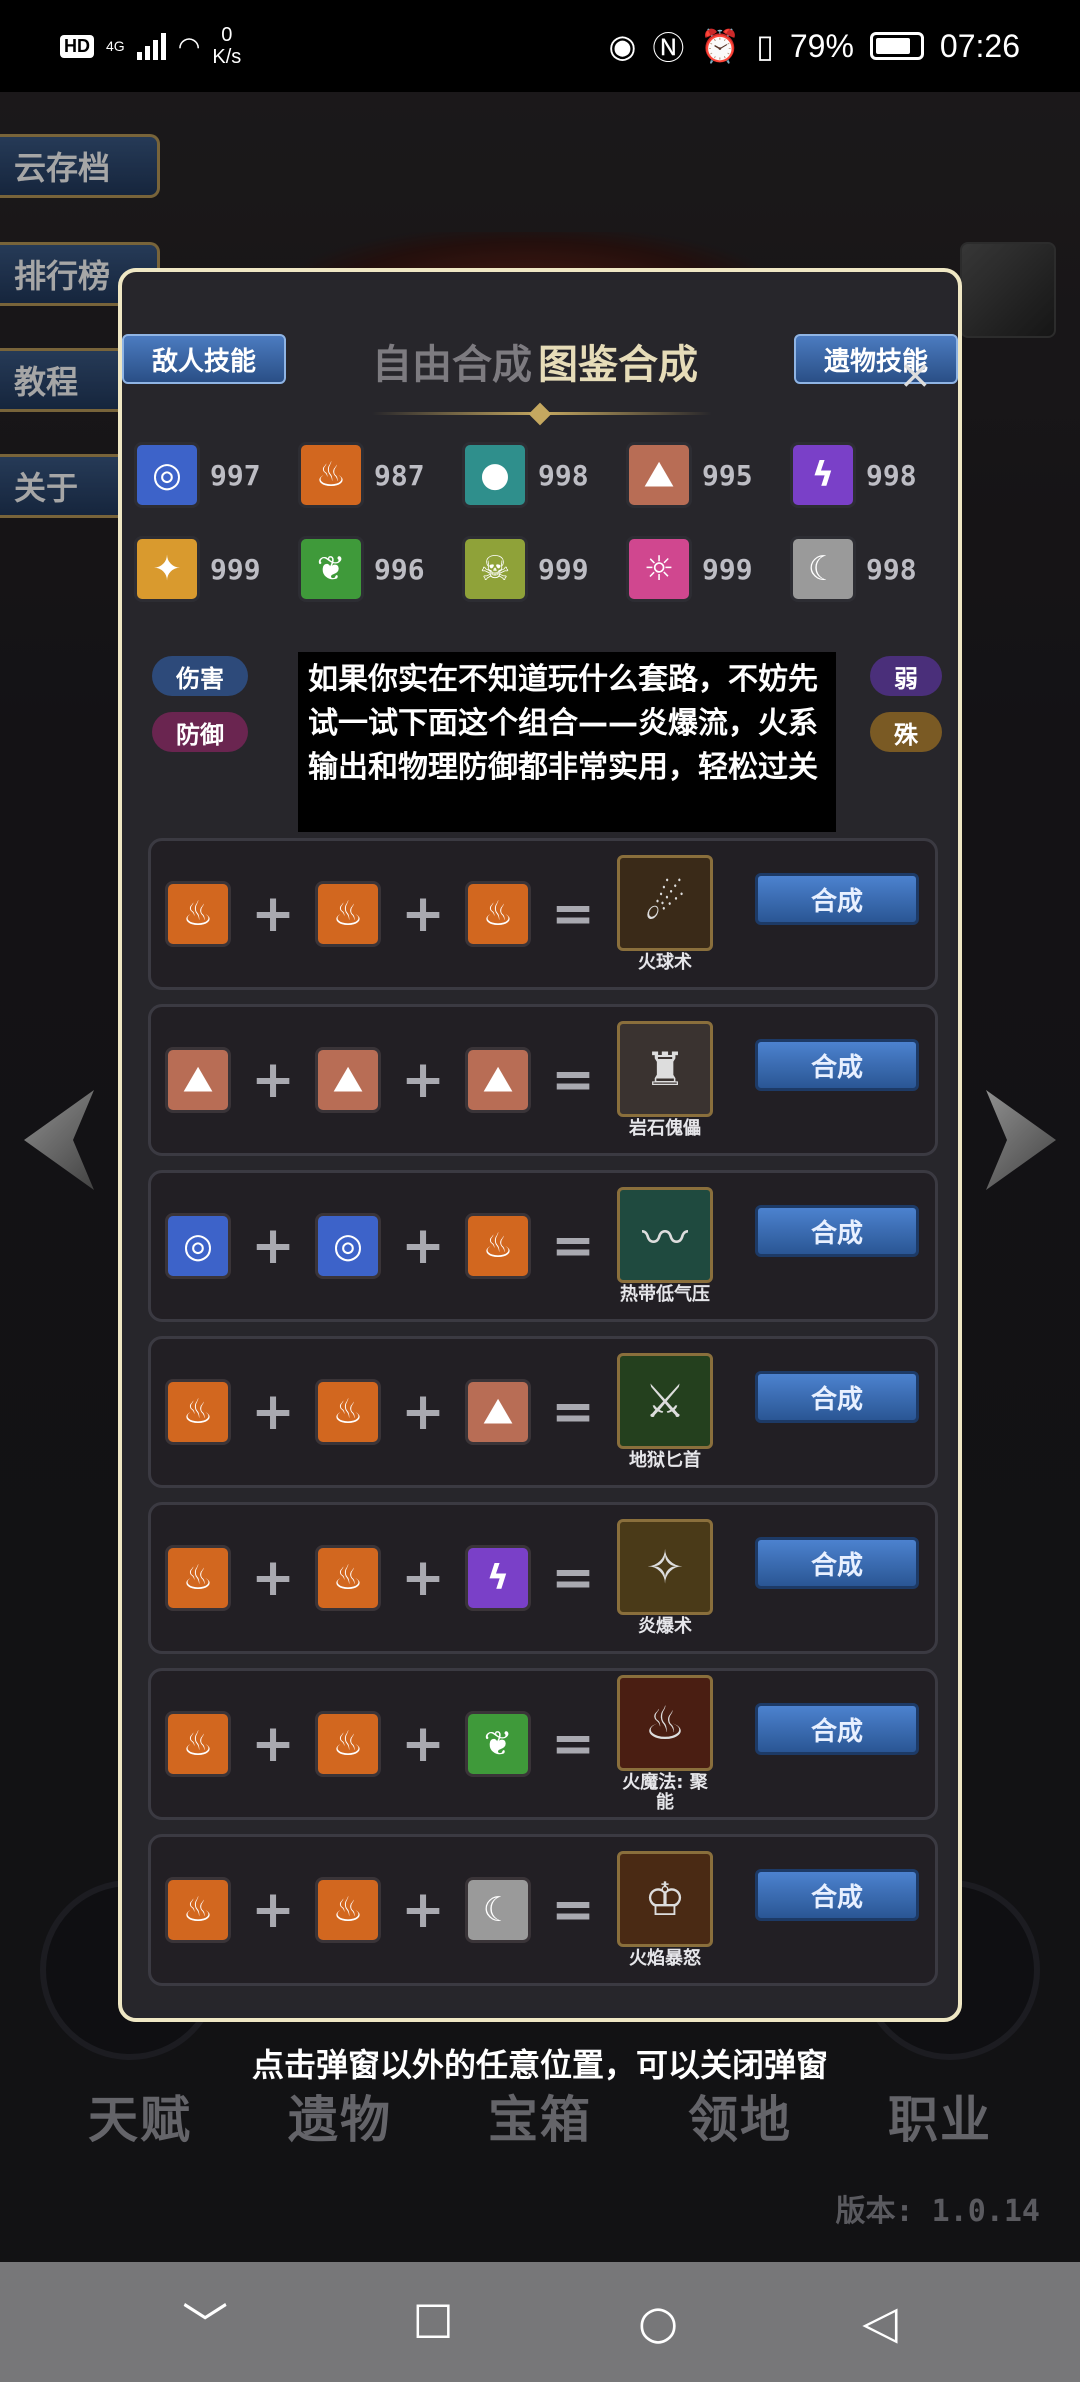  Describe the element at coordinates (540, 46) in the screenshot. I see `status-bar: HD 4G ◠ 0 K/s ◉ Ⓝ ⏰ ▯ 79% 07:26` at that location.